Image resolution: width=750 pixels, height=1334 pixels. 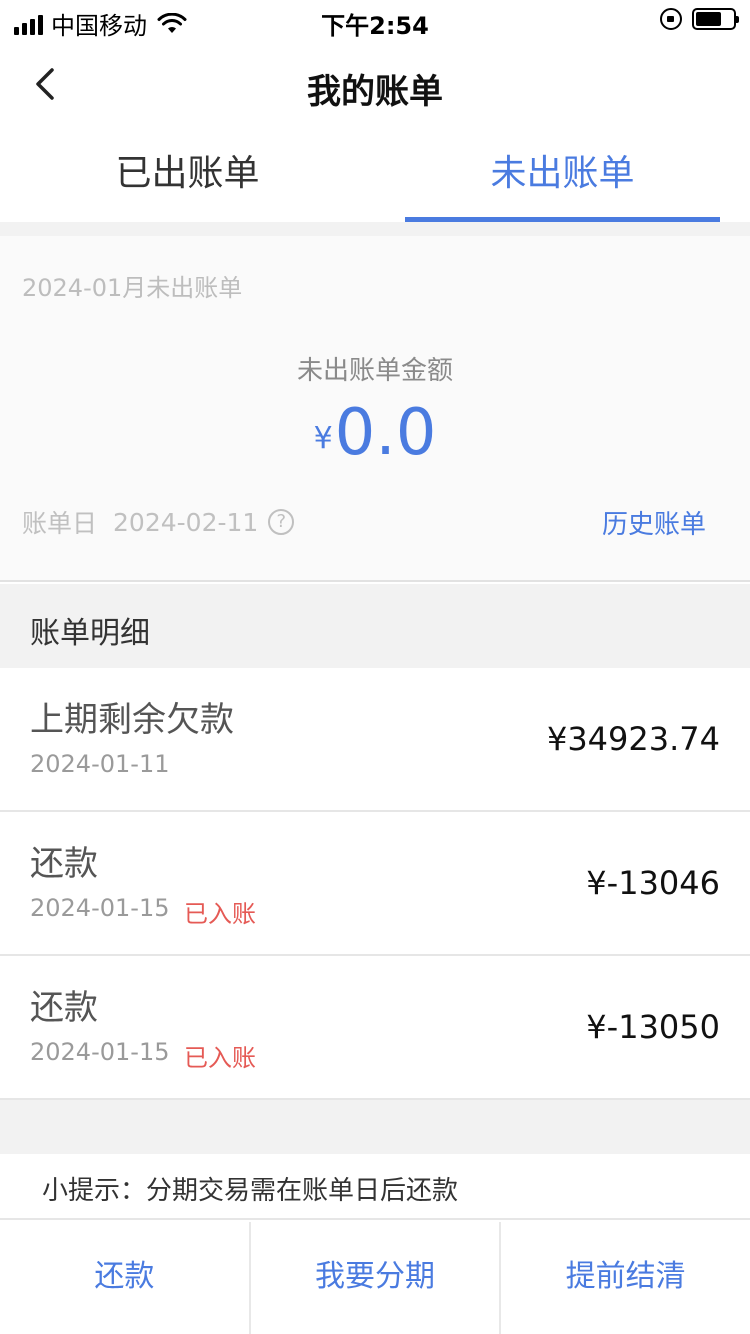 I want to click on help-icon: ?, so click(x=281, y=522).